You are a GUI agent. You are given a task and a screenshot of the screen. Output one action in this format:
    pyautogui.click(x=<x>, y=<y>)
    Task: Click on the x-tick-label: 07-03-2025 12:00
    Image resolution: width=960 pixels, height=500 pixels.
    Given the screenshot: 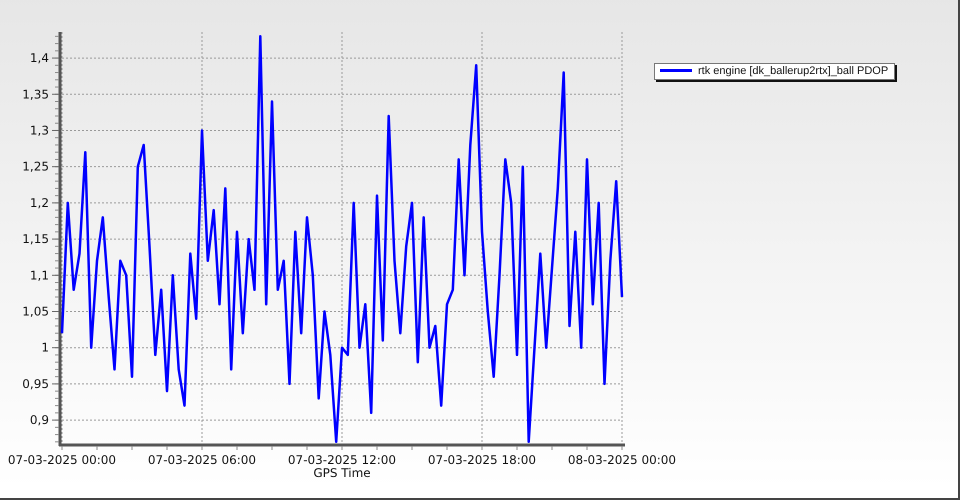 What is the action you would take?
    pyautogui.click(x=342, y=460)
    